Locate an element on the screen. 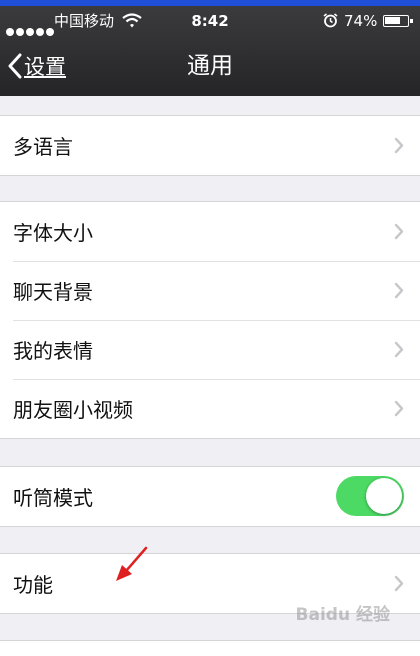 The height and width of the screenshot is (656, 420). list-item-earpiece-mode: 听筒模式 is located at coordinates (210, 496).